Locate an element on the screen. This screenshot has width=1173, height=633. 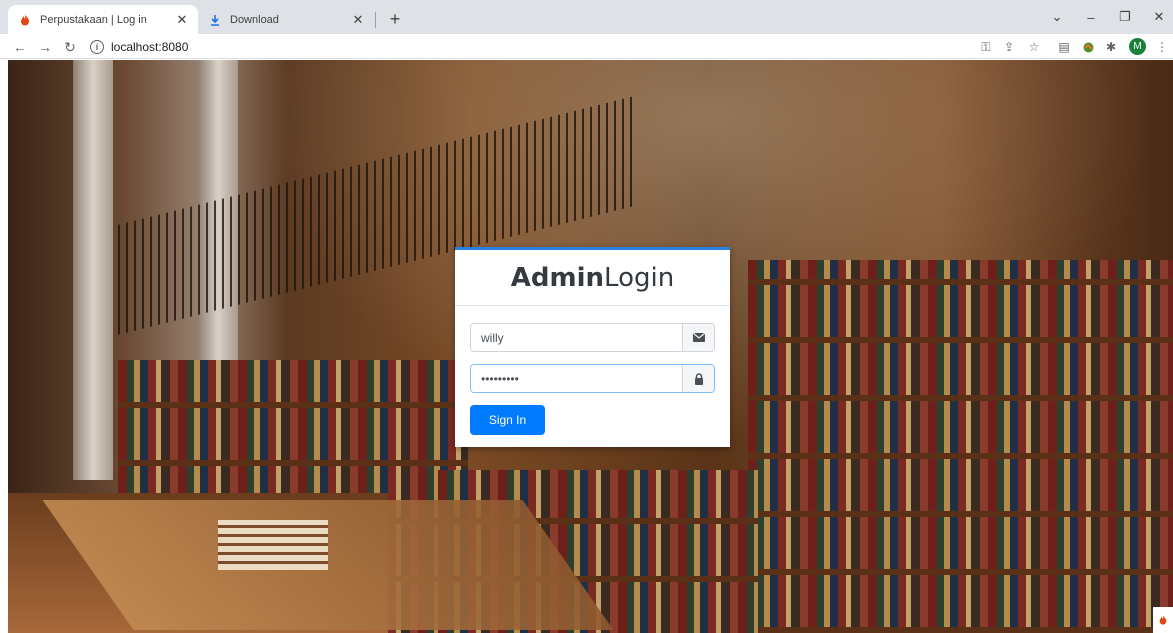
forward-icon: → is located at coordinates (45, 47).